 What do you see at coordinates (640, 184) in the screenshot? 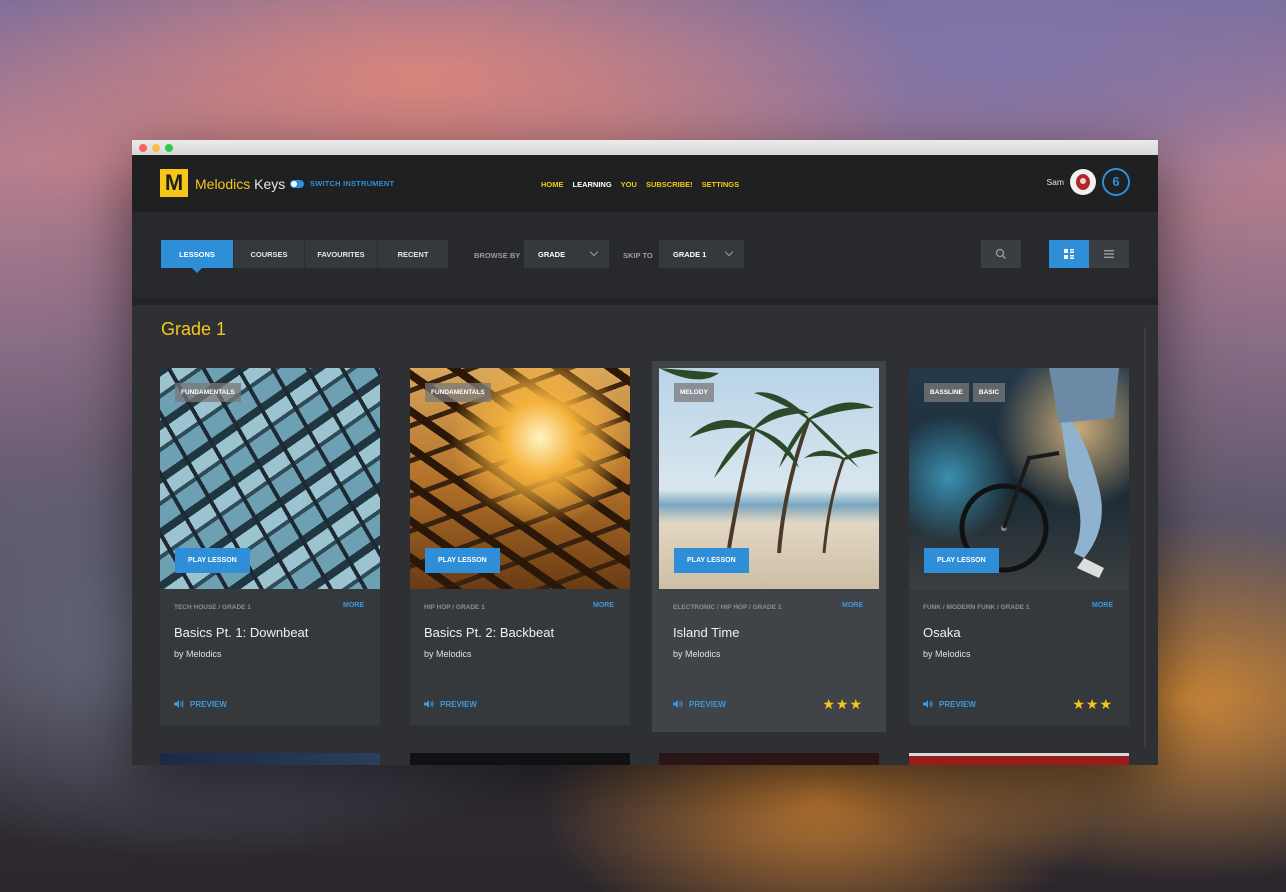
I see `main-nav: HOME LEARNING YOU SUBSCRIBE! SETTINGS` at bounding box center [640, 184].